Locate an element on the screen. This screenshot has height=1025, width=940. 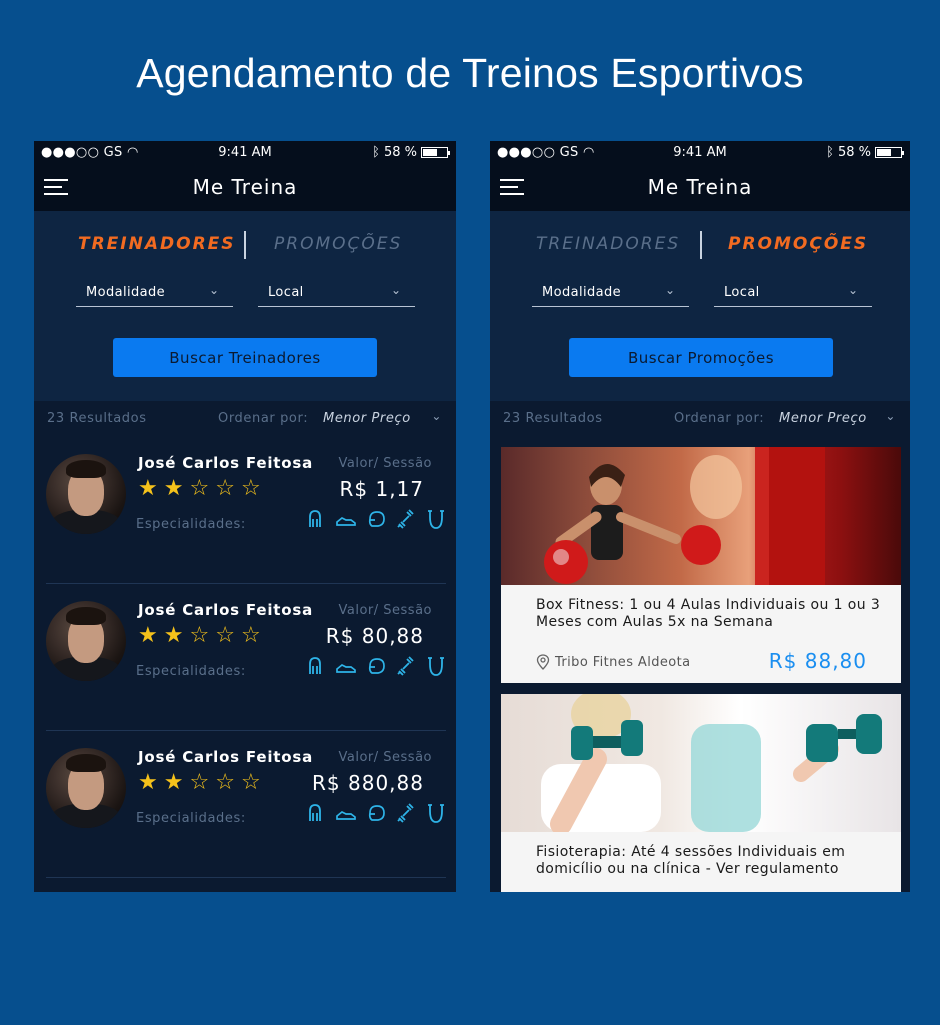
search-trainers-button: Buscar Treinadores is located at coordinates (245, 357).